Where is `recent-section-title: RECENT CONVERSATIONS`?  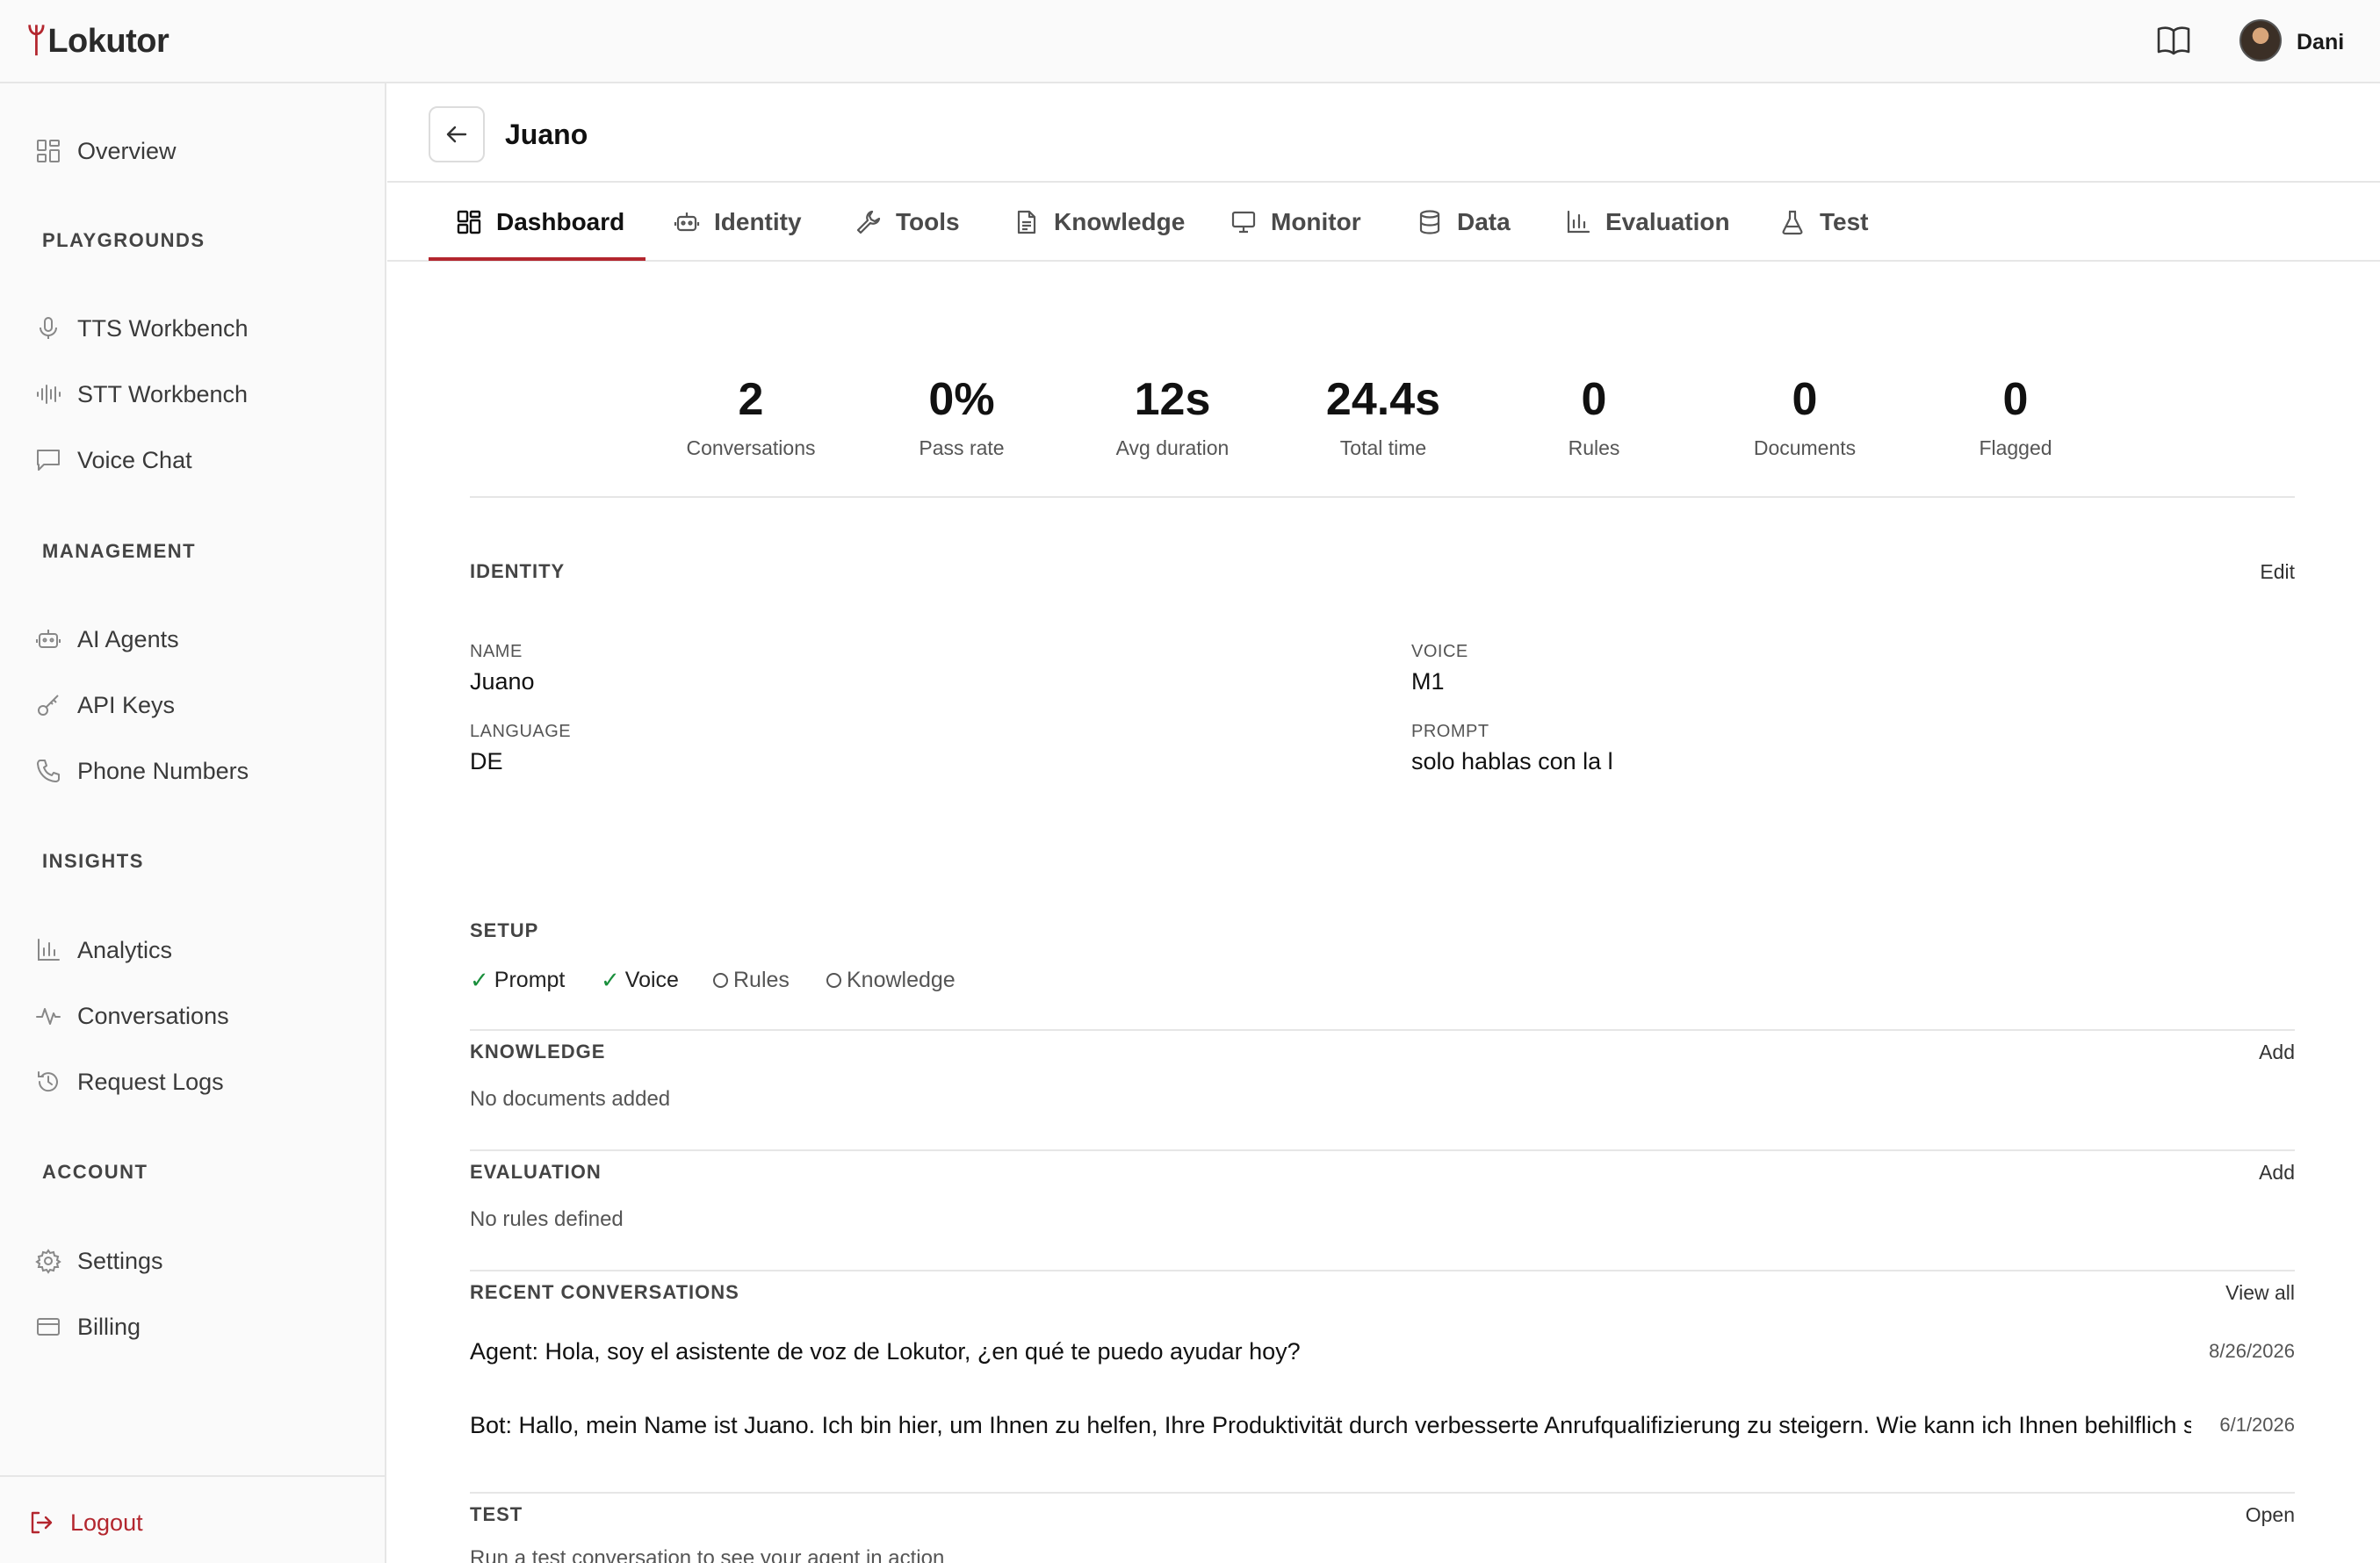 recent-section-title: RECENT CONVERSATIONS is located at coordinates (604, 1292).